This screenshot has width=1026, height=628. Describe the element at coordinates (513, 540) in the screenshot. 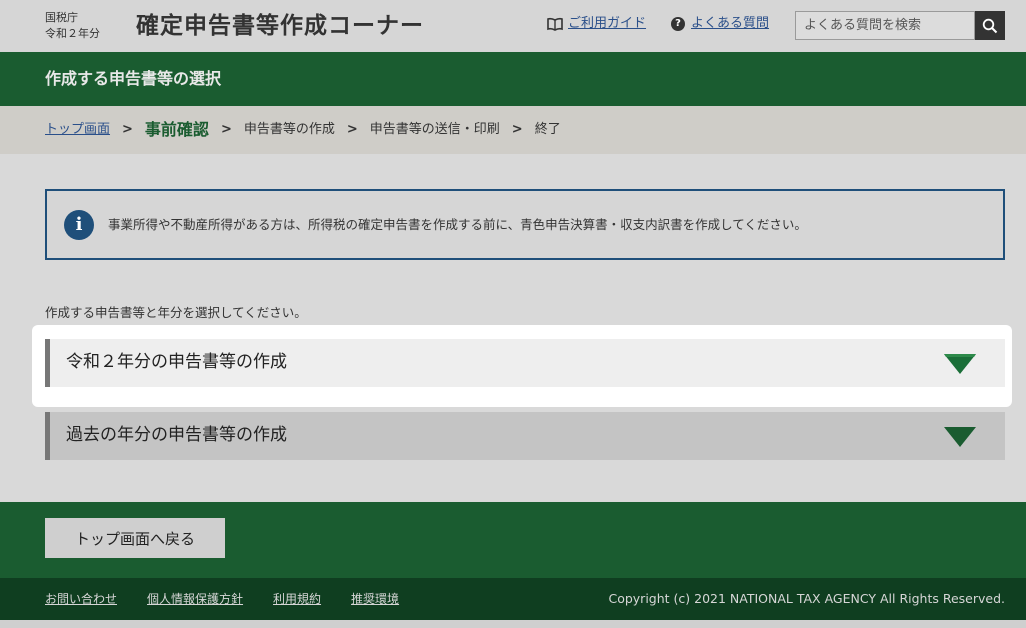

I see `footer-actions: トップ画面へ戻る` at that location.